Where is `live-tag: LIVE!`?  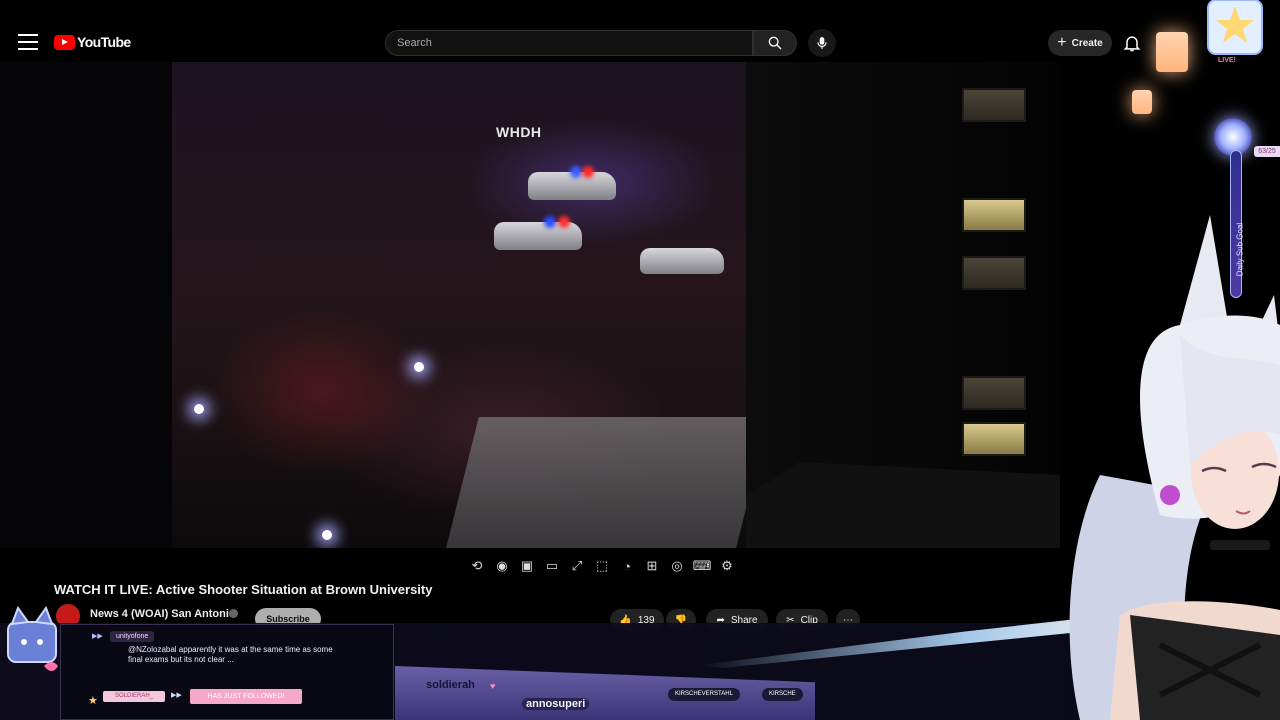 live-tag: LIVE! is located at coordinates (1227, 60).